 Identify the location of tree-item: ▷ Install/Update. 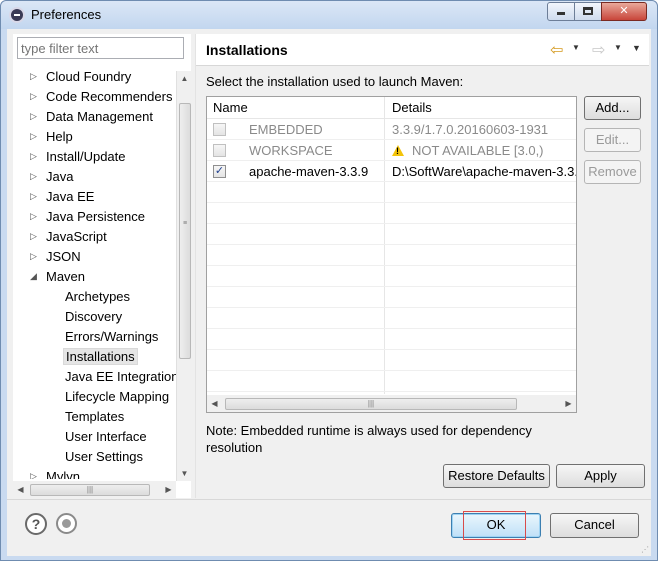
(79, 156).